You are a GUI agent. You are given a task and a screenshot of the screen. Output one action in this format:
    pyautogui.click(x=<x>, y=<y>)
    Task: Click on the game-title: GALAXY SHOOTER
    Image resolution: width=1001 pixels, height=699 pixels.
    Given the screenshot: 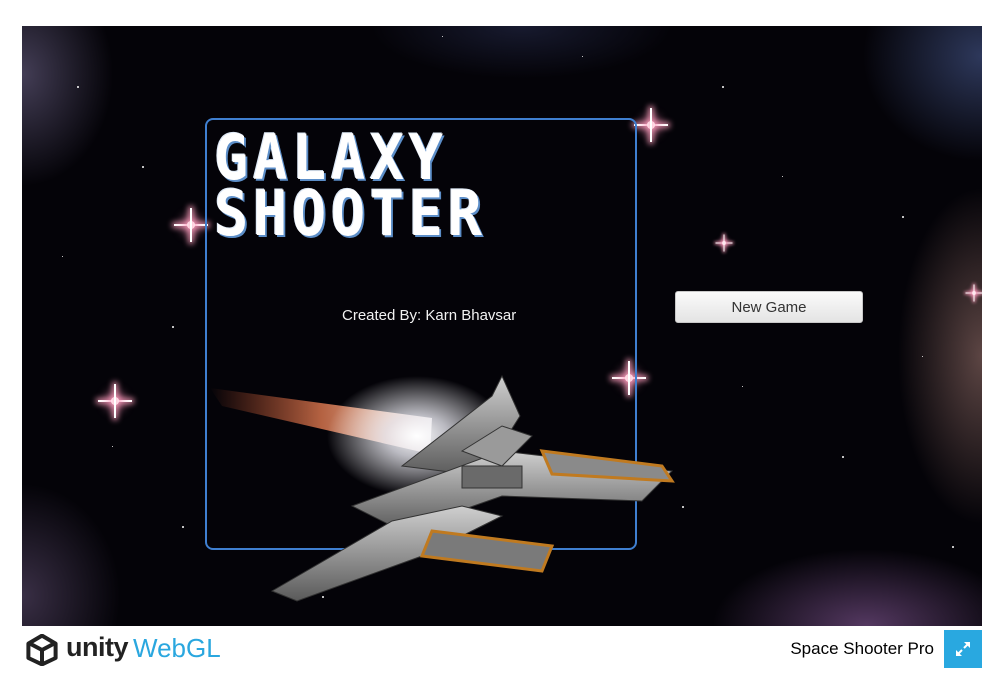 What is the action you would take?
    pyautogui.click(x=350, y=188)
    